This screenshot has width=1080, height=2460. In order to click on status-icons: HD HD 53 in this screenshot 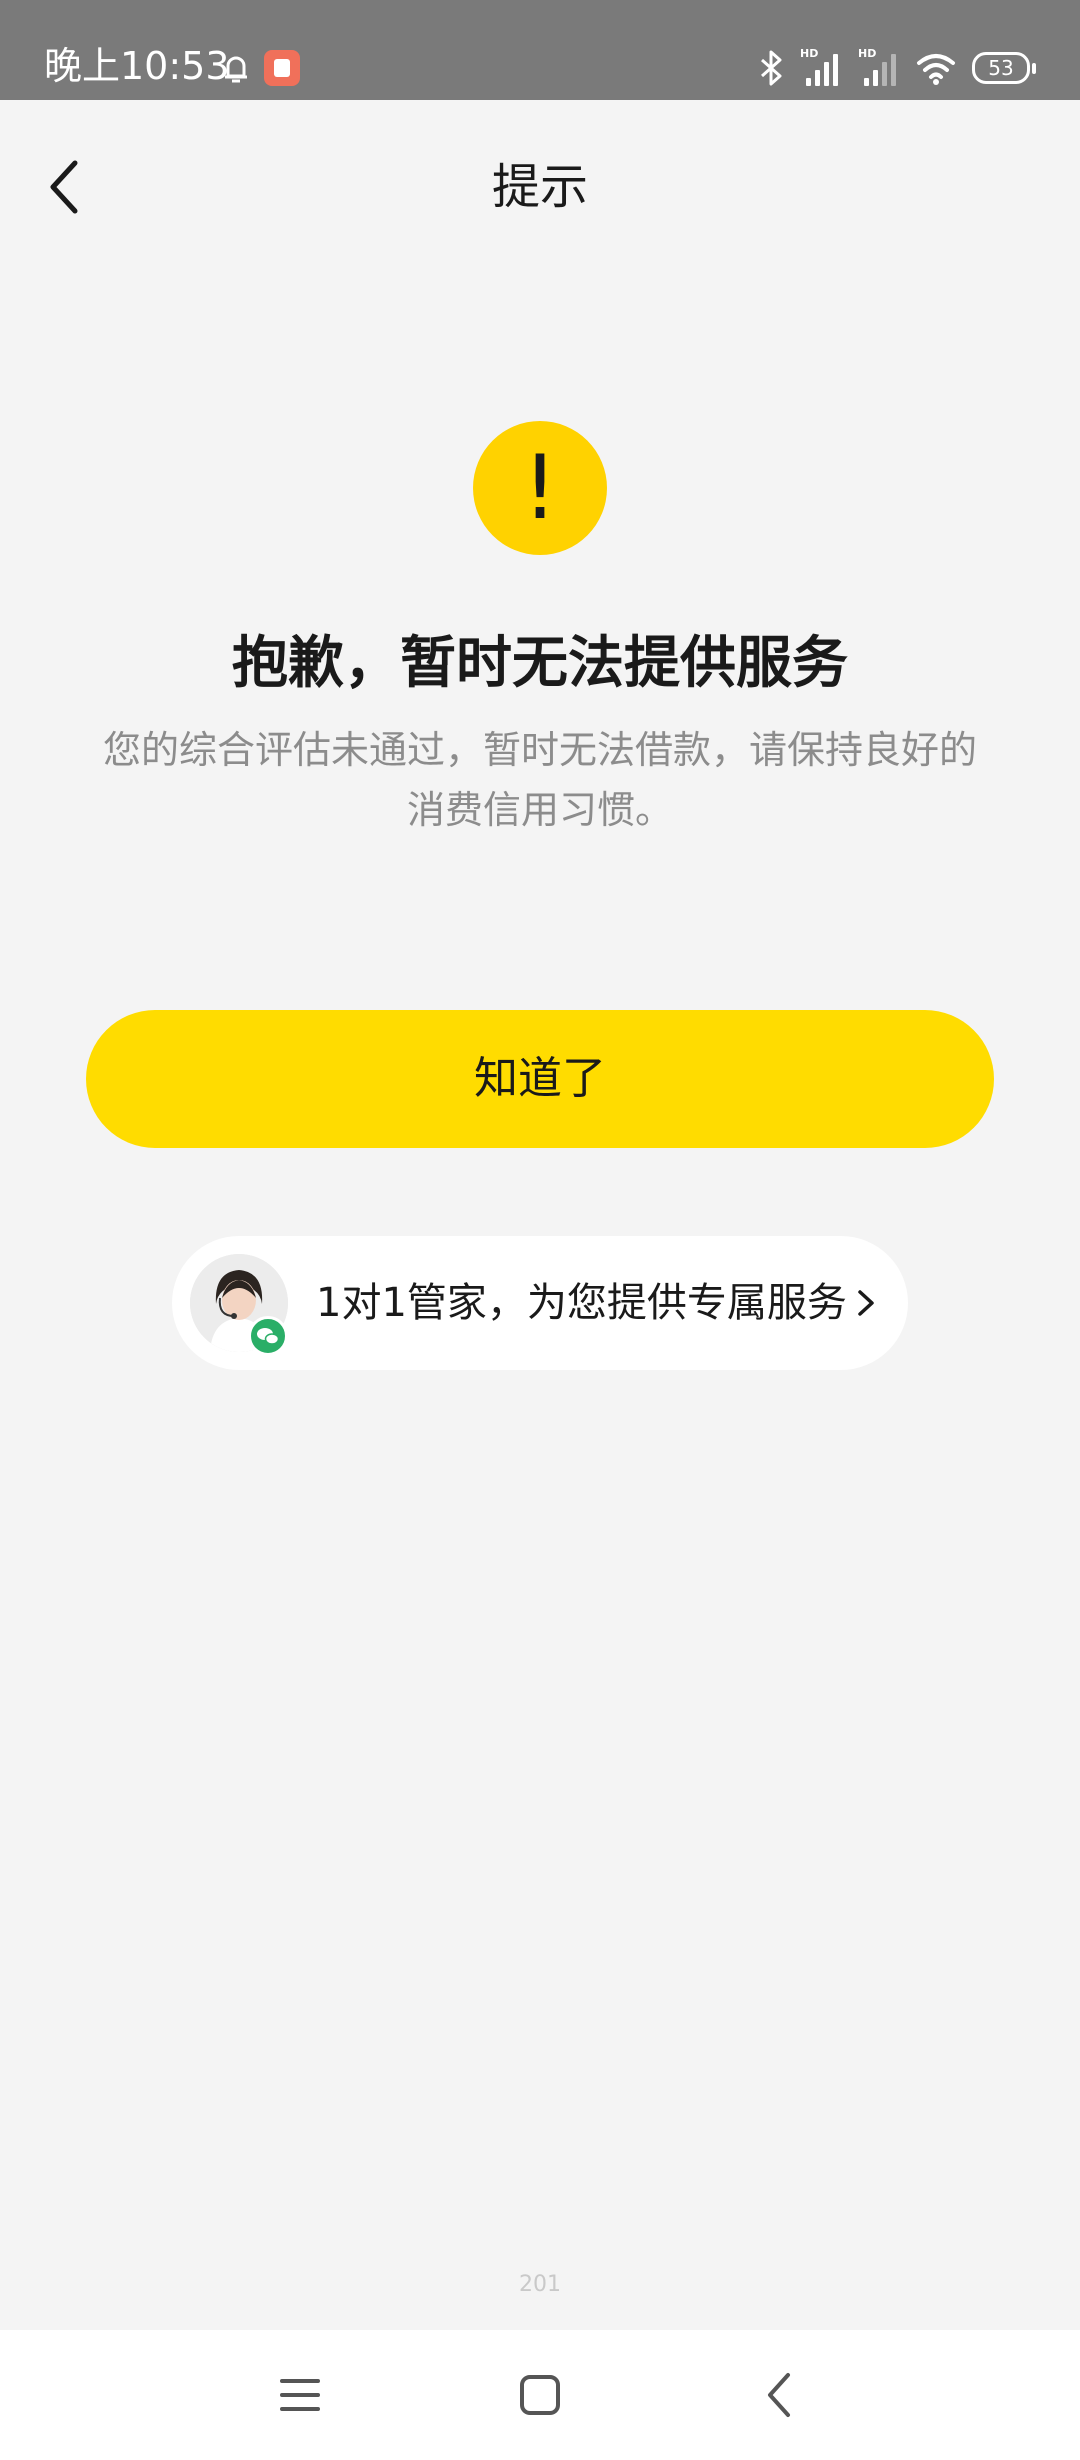, I will do `click(897, 68)`.